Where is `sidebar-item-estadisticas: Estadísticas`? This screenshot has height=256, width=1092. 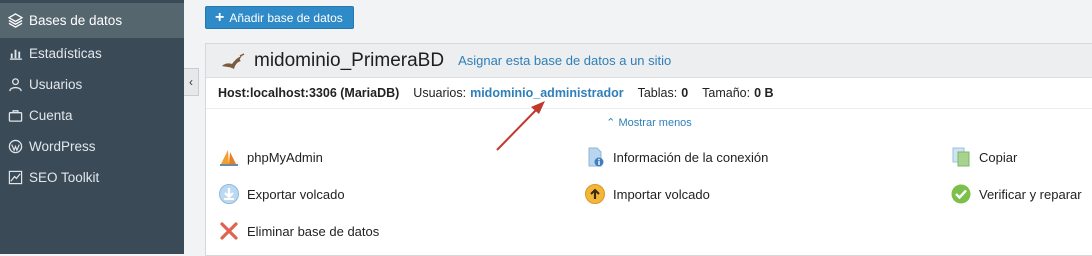
sidebar-item-estadisticas: Estadísticas is located at coordinates (92, 53).